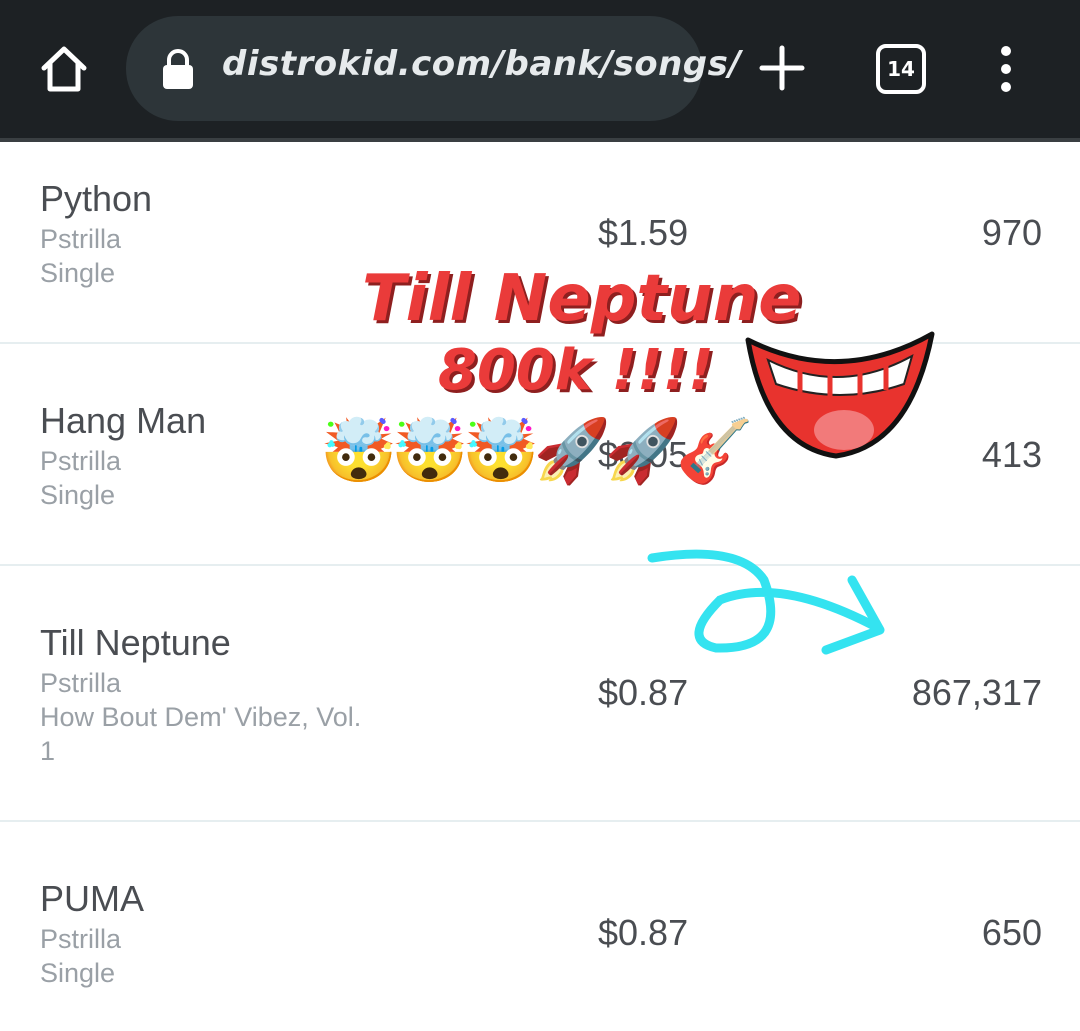  Describe the element at coordinates (1011, 232) in the screenshot. I see `song-streams: 970` at that location.